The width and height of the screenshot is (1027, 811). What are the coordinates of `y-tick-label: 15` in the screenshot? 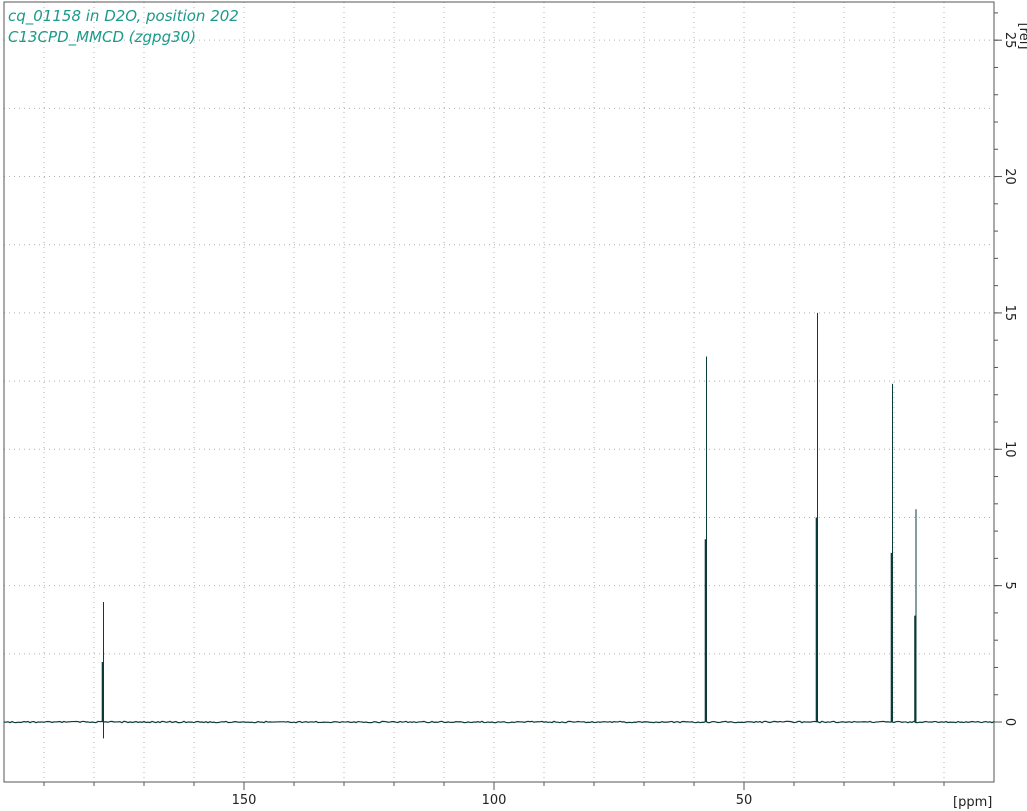 It's located at (1009, 313).